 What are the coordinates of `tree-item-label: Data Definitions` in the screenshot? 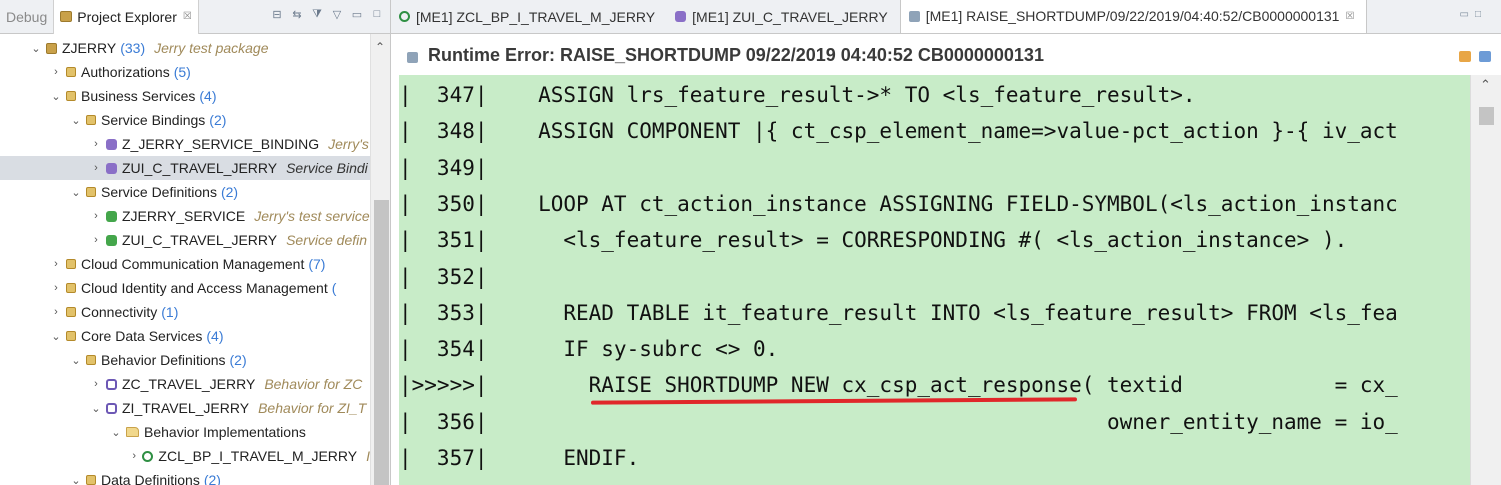 It's located at (150, 478).